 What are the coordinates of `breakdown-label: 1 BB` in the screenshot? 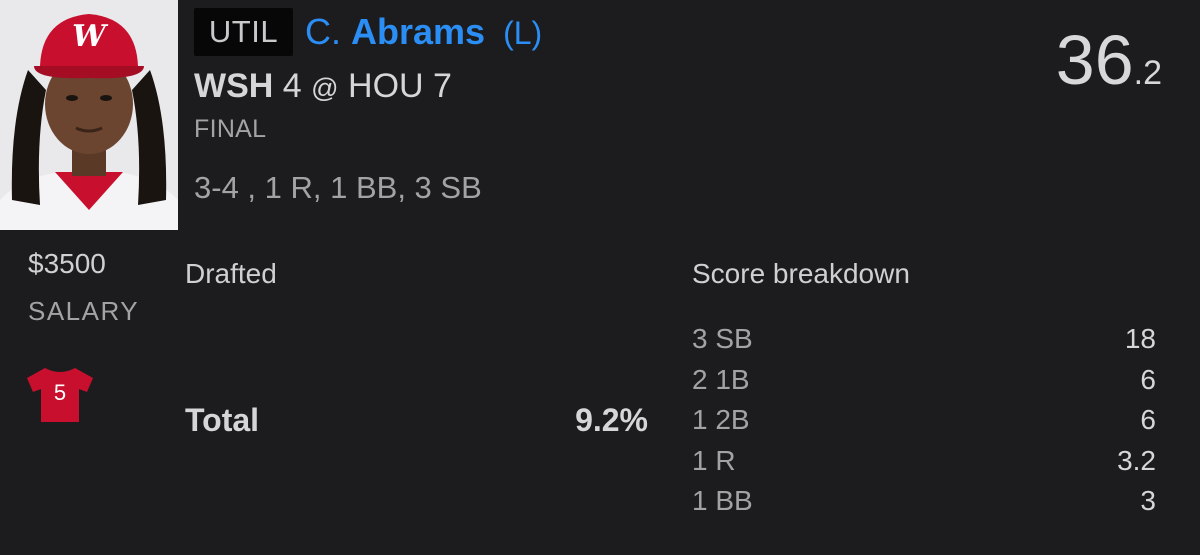 It's located at (722, 501).